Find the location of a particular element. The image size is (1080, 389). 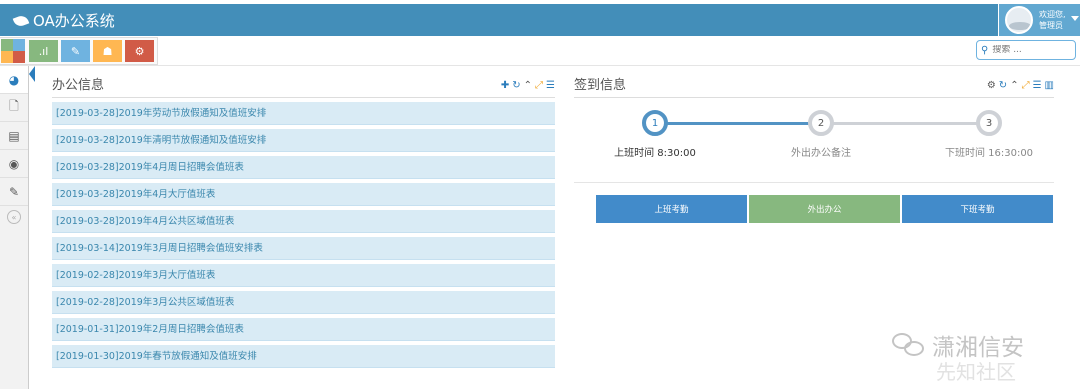

avatar is located at coordinates (1019, 20).